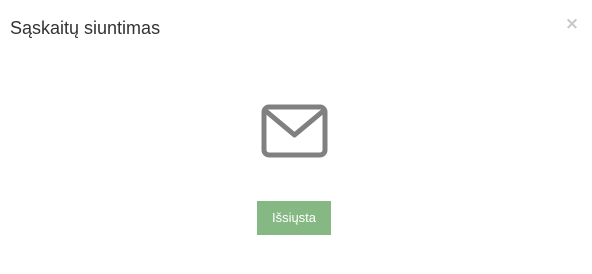 This screenshot has width=592, height=274. I want to click on sent-status-button: Išsiųsta, so click(294, 218).